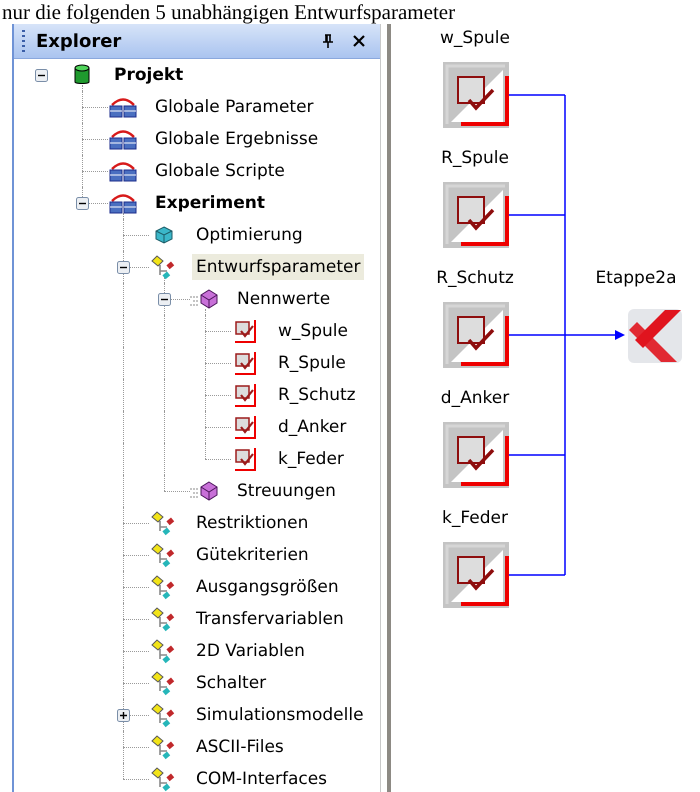 The image size is (700, 792). Describe the element at coordinates (24, 41) in the screenshot. I see `grip-icon` at that location.